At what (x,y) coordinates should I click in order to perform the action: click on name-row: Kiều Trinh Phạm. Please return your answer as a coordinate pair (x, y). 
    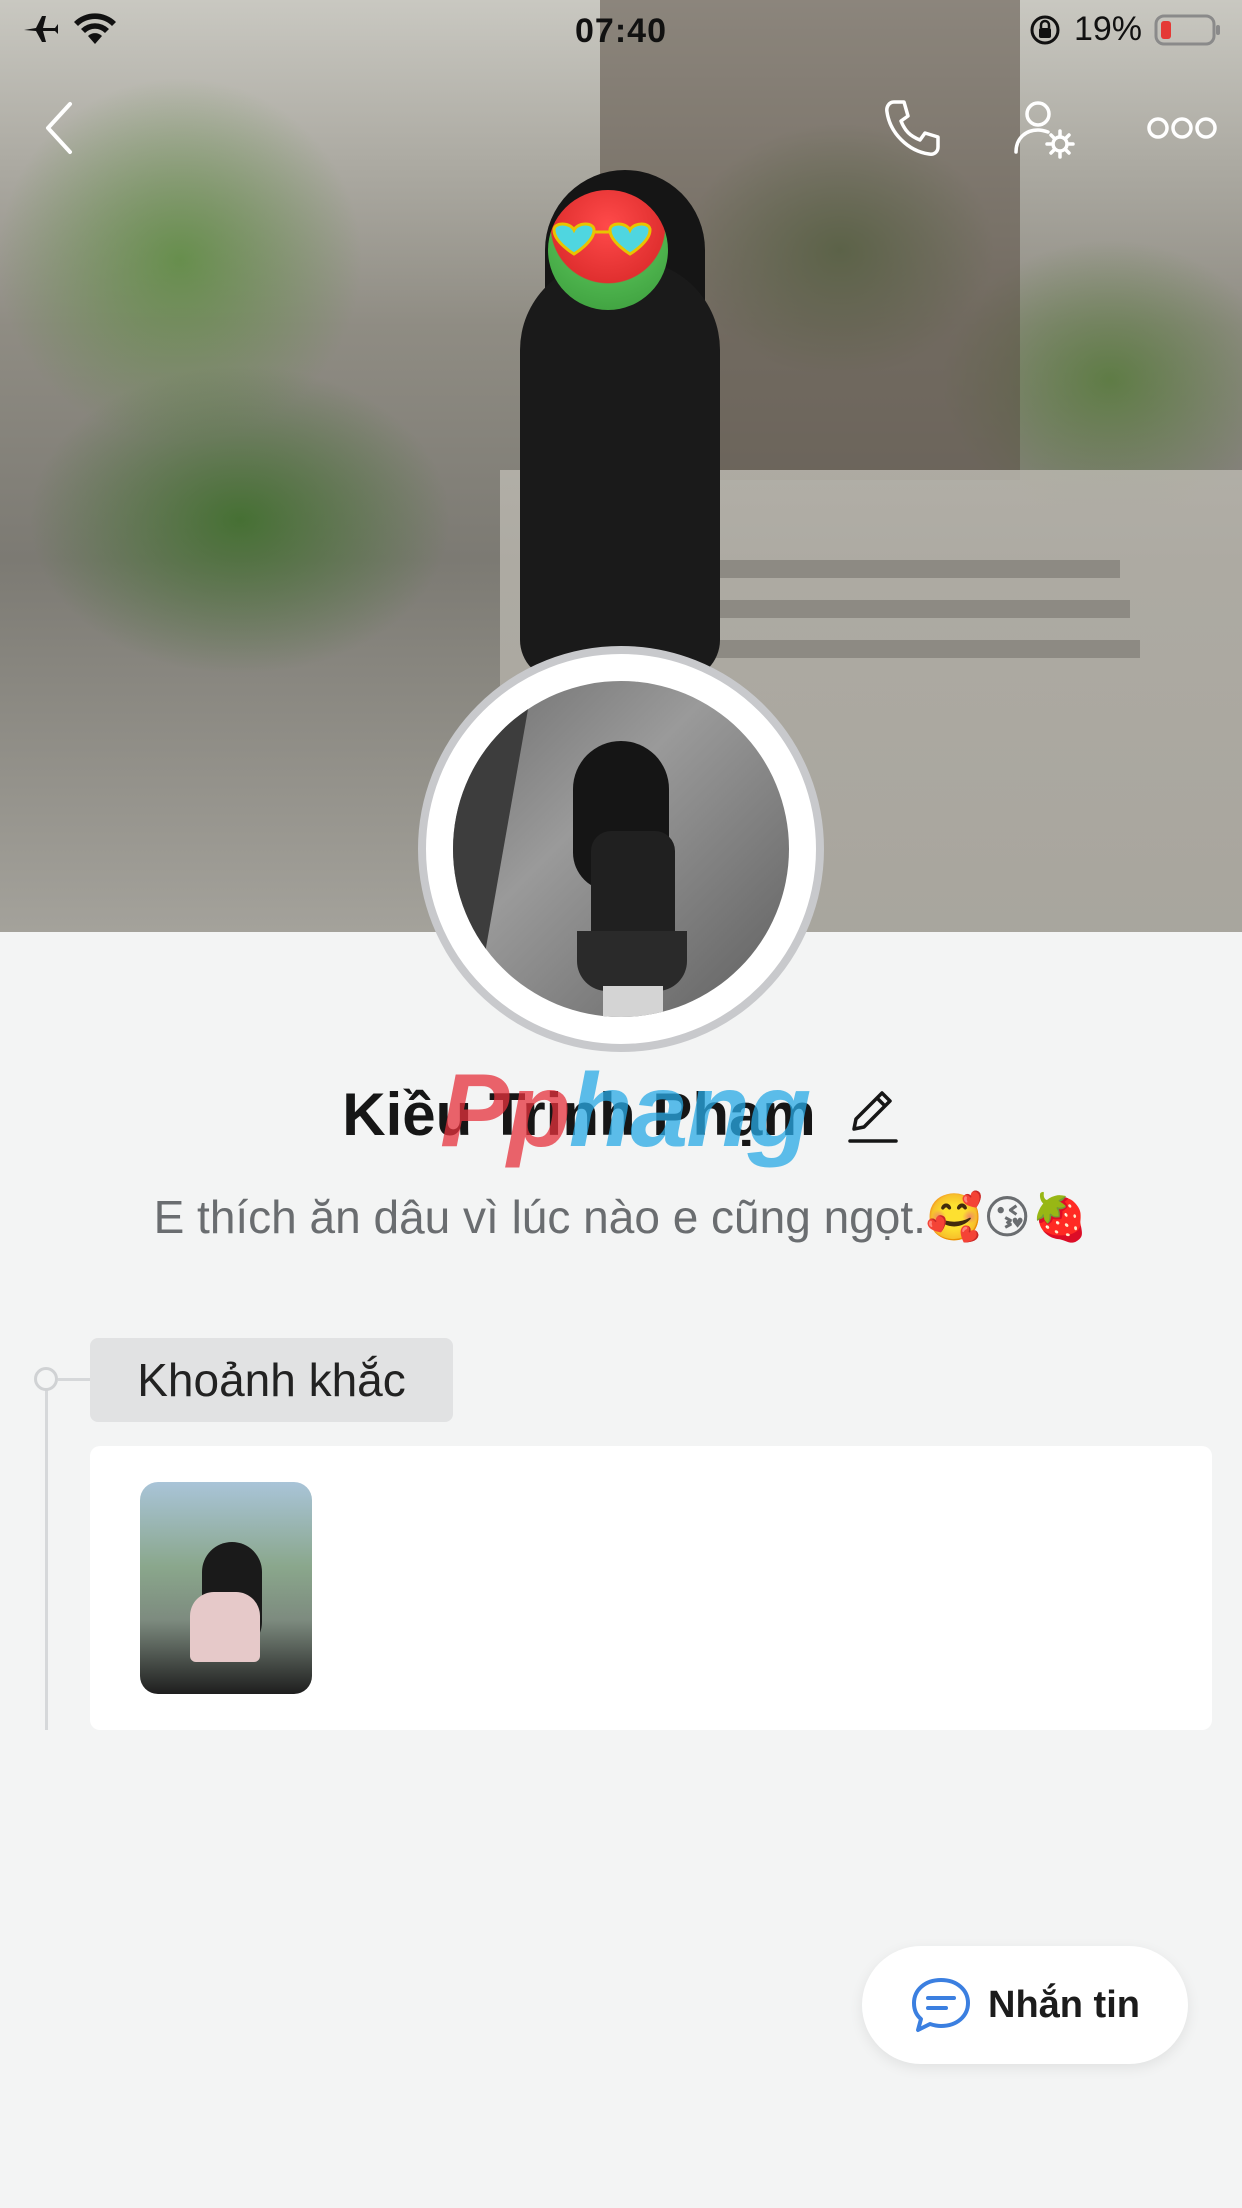
    Looking at the image, I should click on (621, 1114).